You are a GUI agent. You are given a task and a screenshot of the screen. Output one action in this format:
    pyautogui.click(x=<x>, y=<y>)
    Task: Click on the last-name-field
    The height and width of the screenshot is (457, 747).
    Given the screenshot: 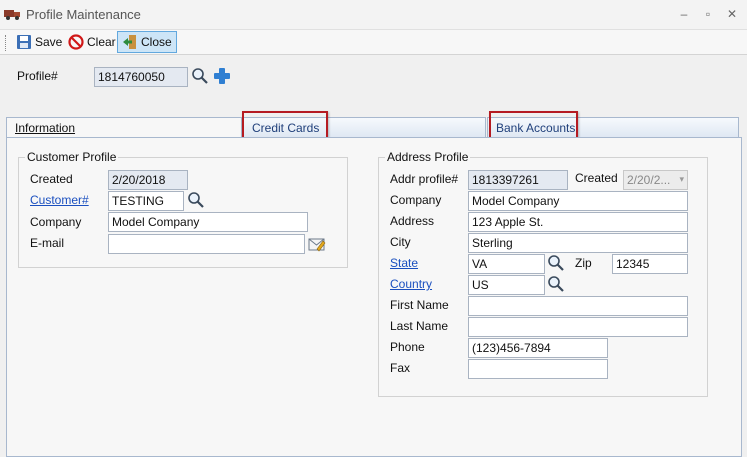 What is the action you would take?
    pyautogui.click(x=578, y=327)
    